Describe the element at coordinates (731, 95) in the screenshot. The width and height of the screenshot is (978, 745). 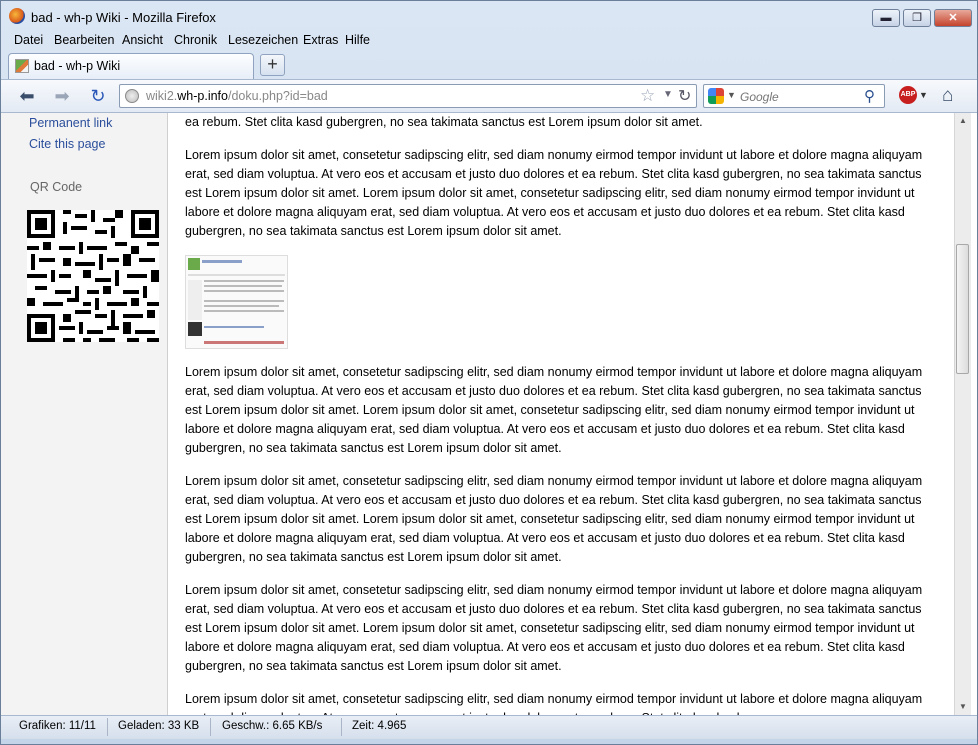
I see `search-engine-dropdown-icon: ▼` at that location.